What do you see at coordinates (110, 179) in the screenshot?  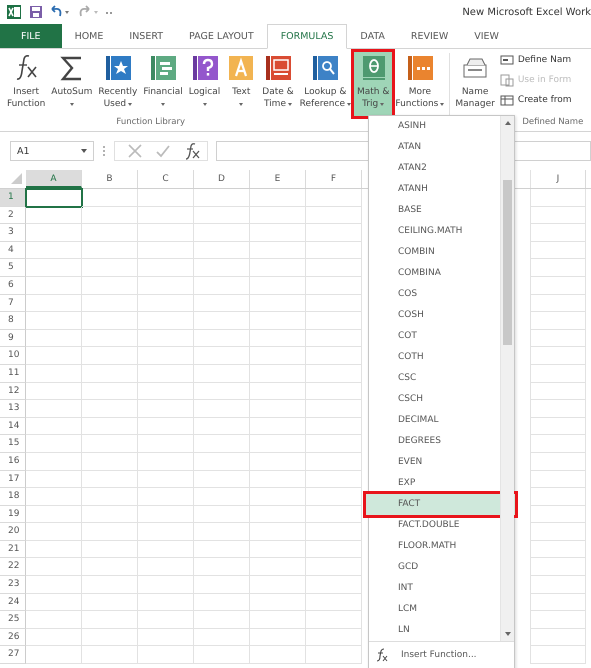 I see `column-header: B` at bounding box center [110, 179].